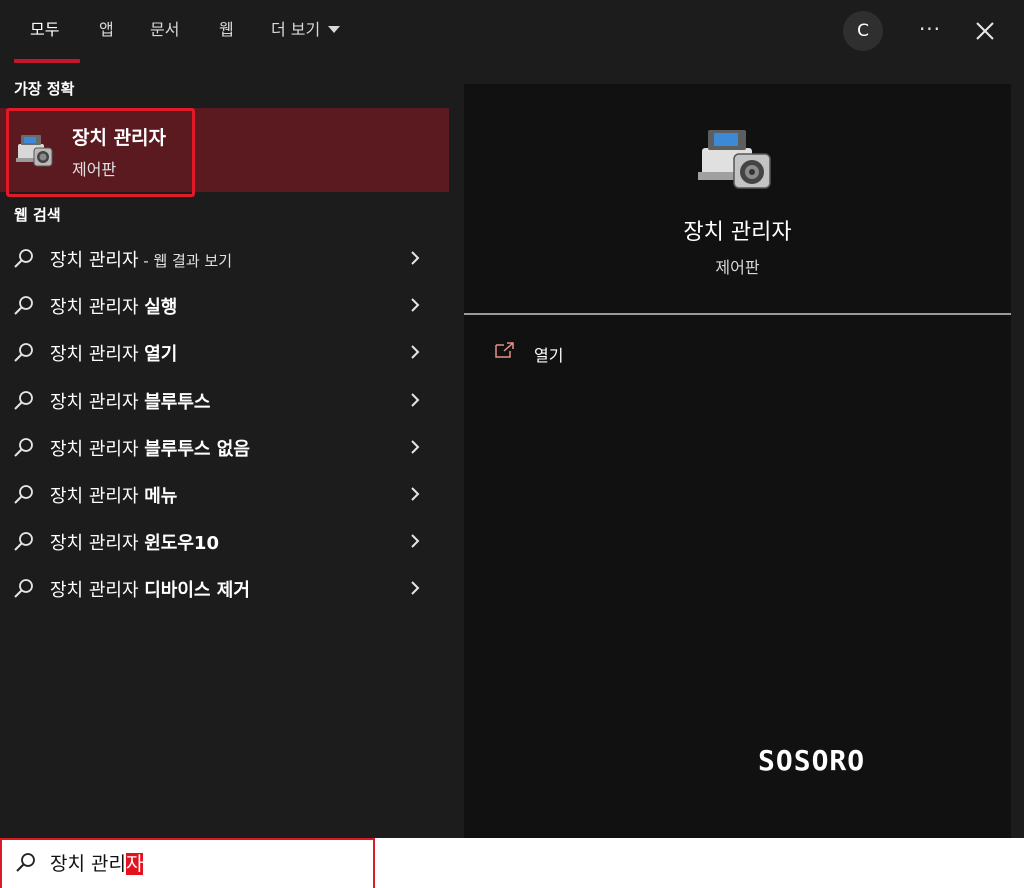  What do you see at coordinates (44, 30) in the screenshot?
I see `tab-all: 모두` at bounding box center [44, 30].